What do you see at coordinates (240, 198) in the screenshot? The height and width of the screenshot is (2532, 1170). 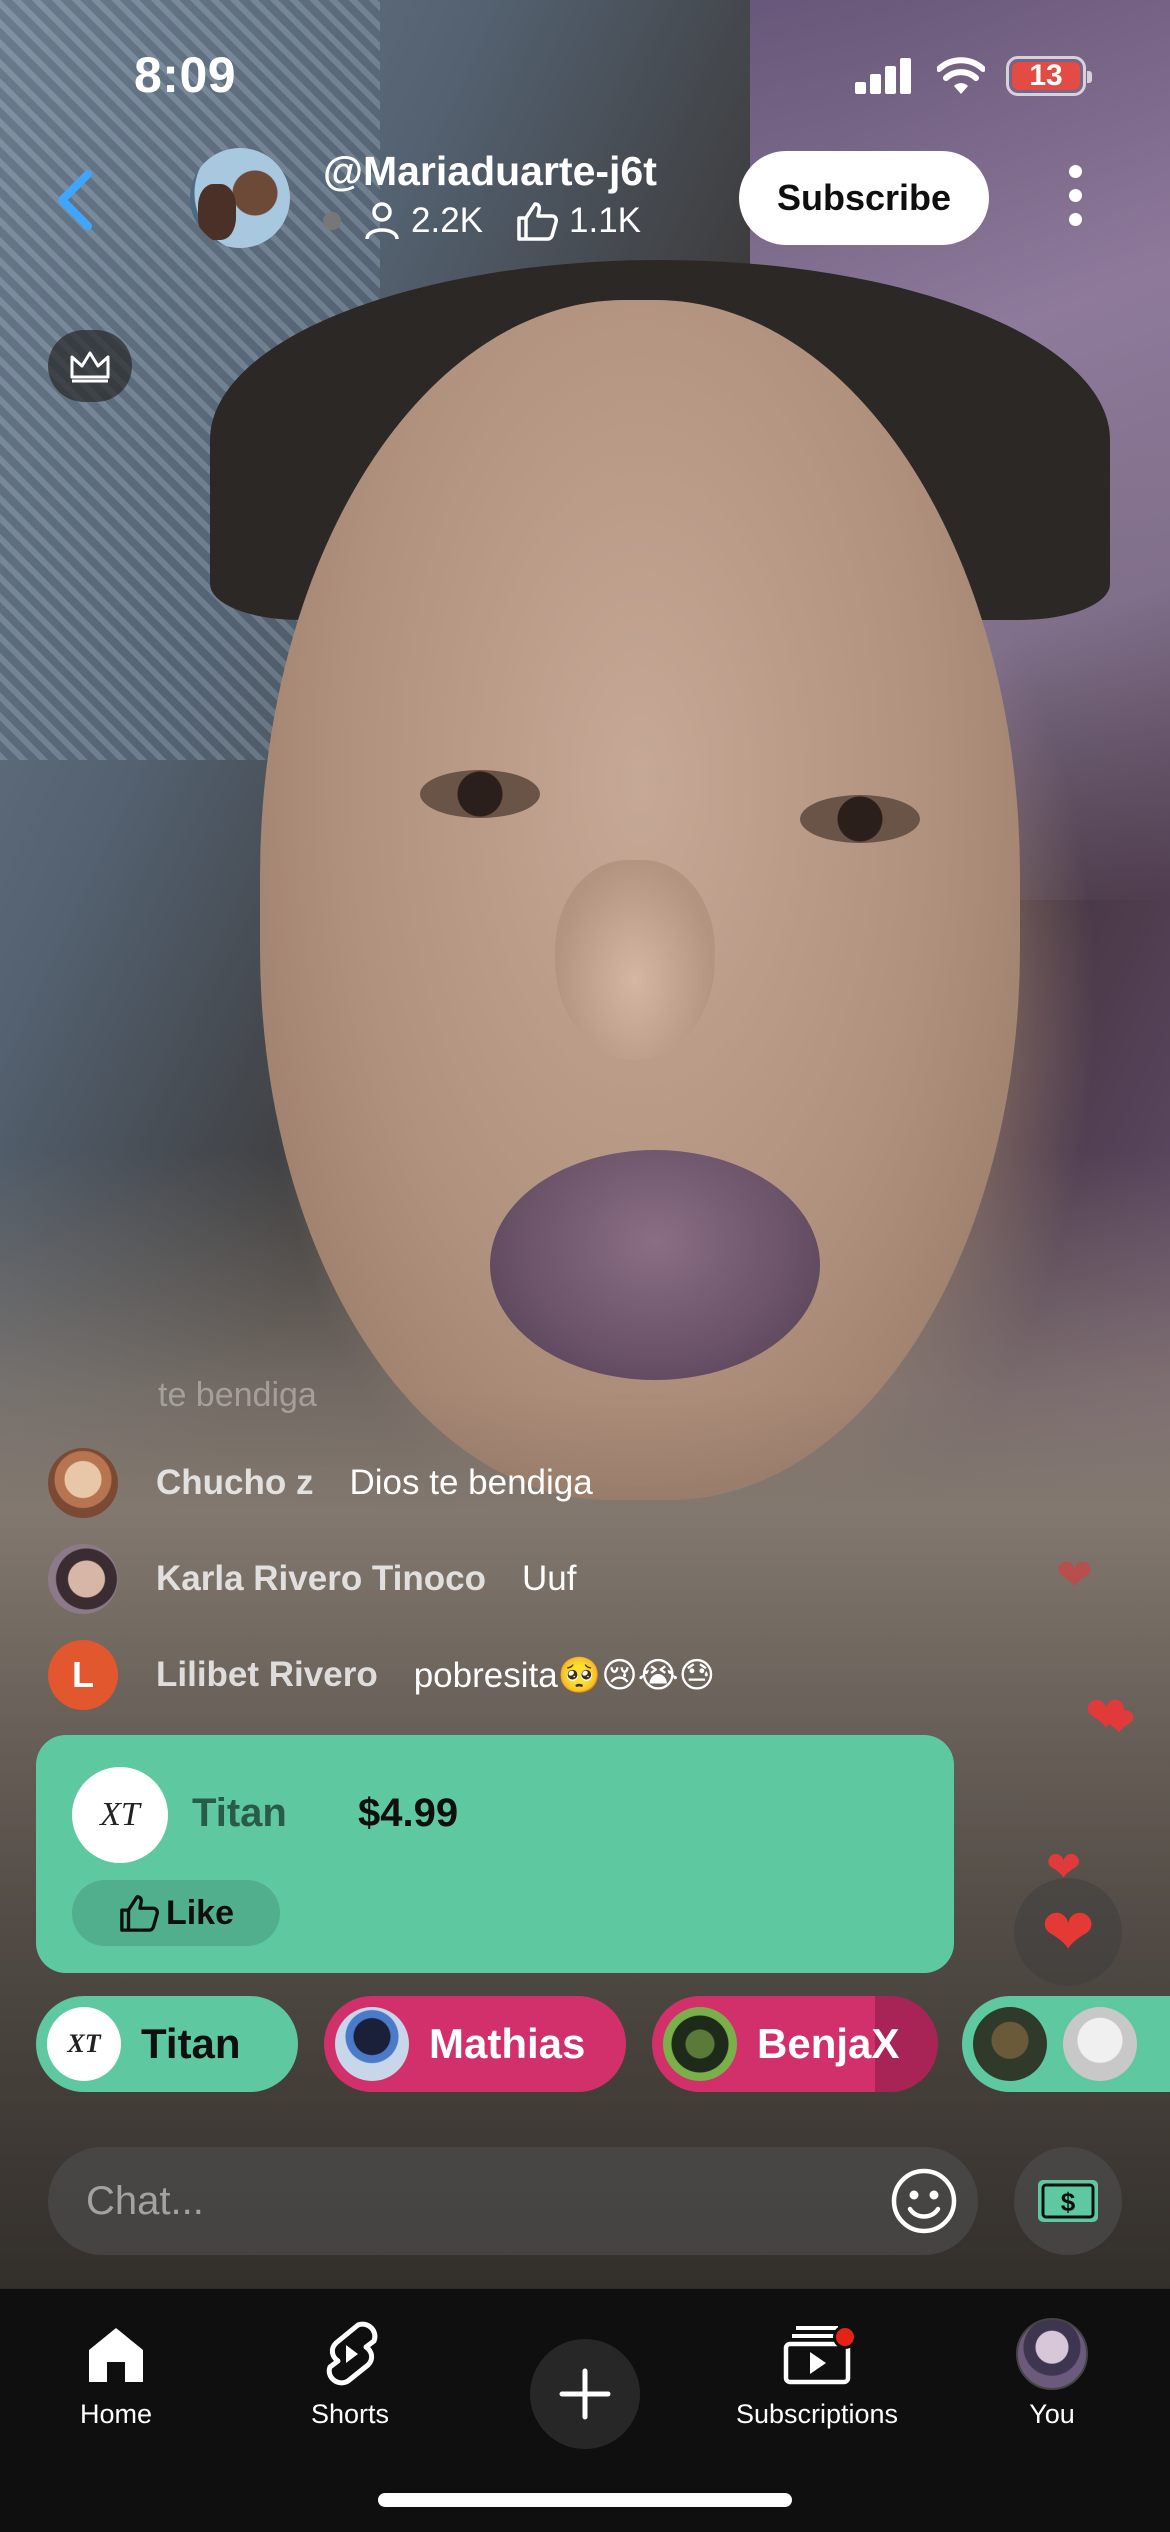 I see `channel-avatar` at bounding box center [240, 198].